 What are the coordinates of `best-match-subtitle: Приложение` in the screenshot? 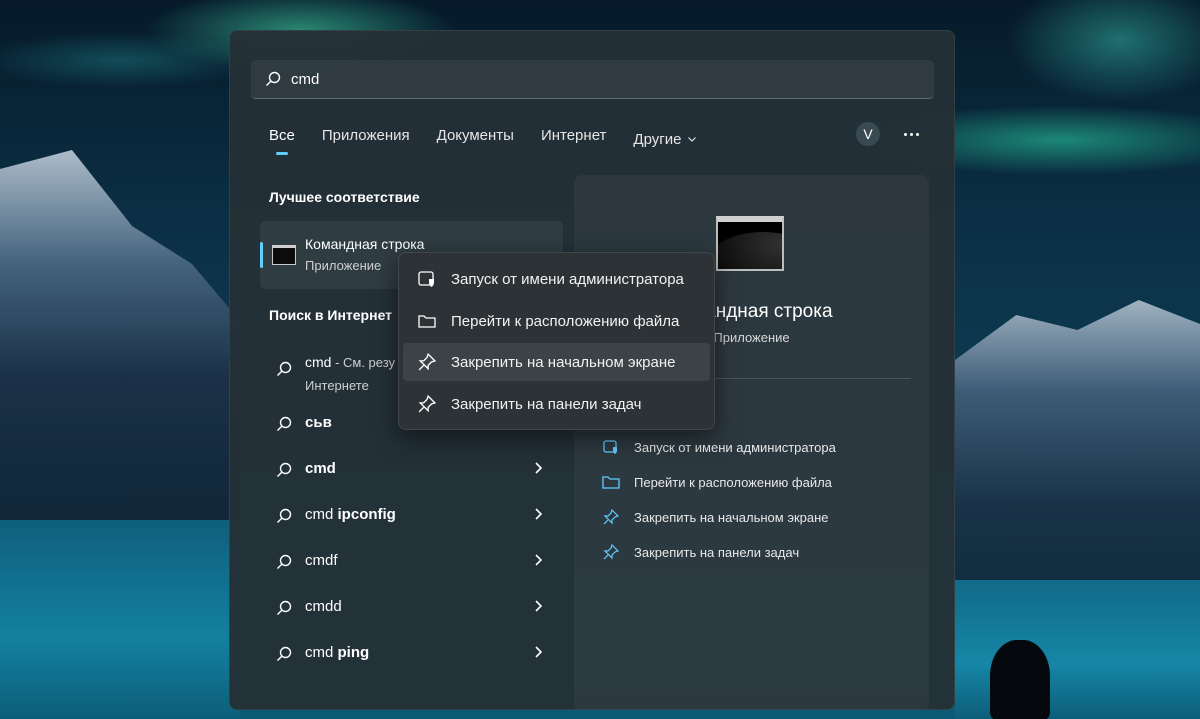 It's located at (343, 265).